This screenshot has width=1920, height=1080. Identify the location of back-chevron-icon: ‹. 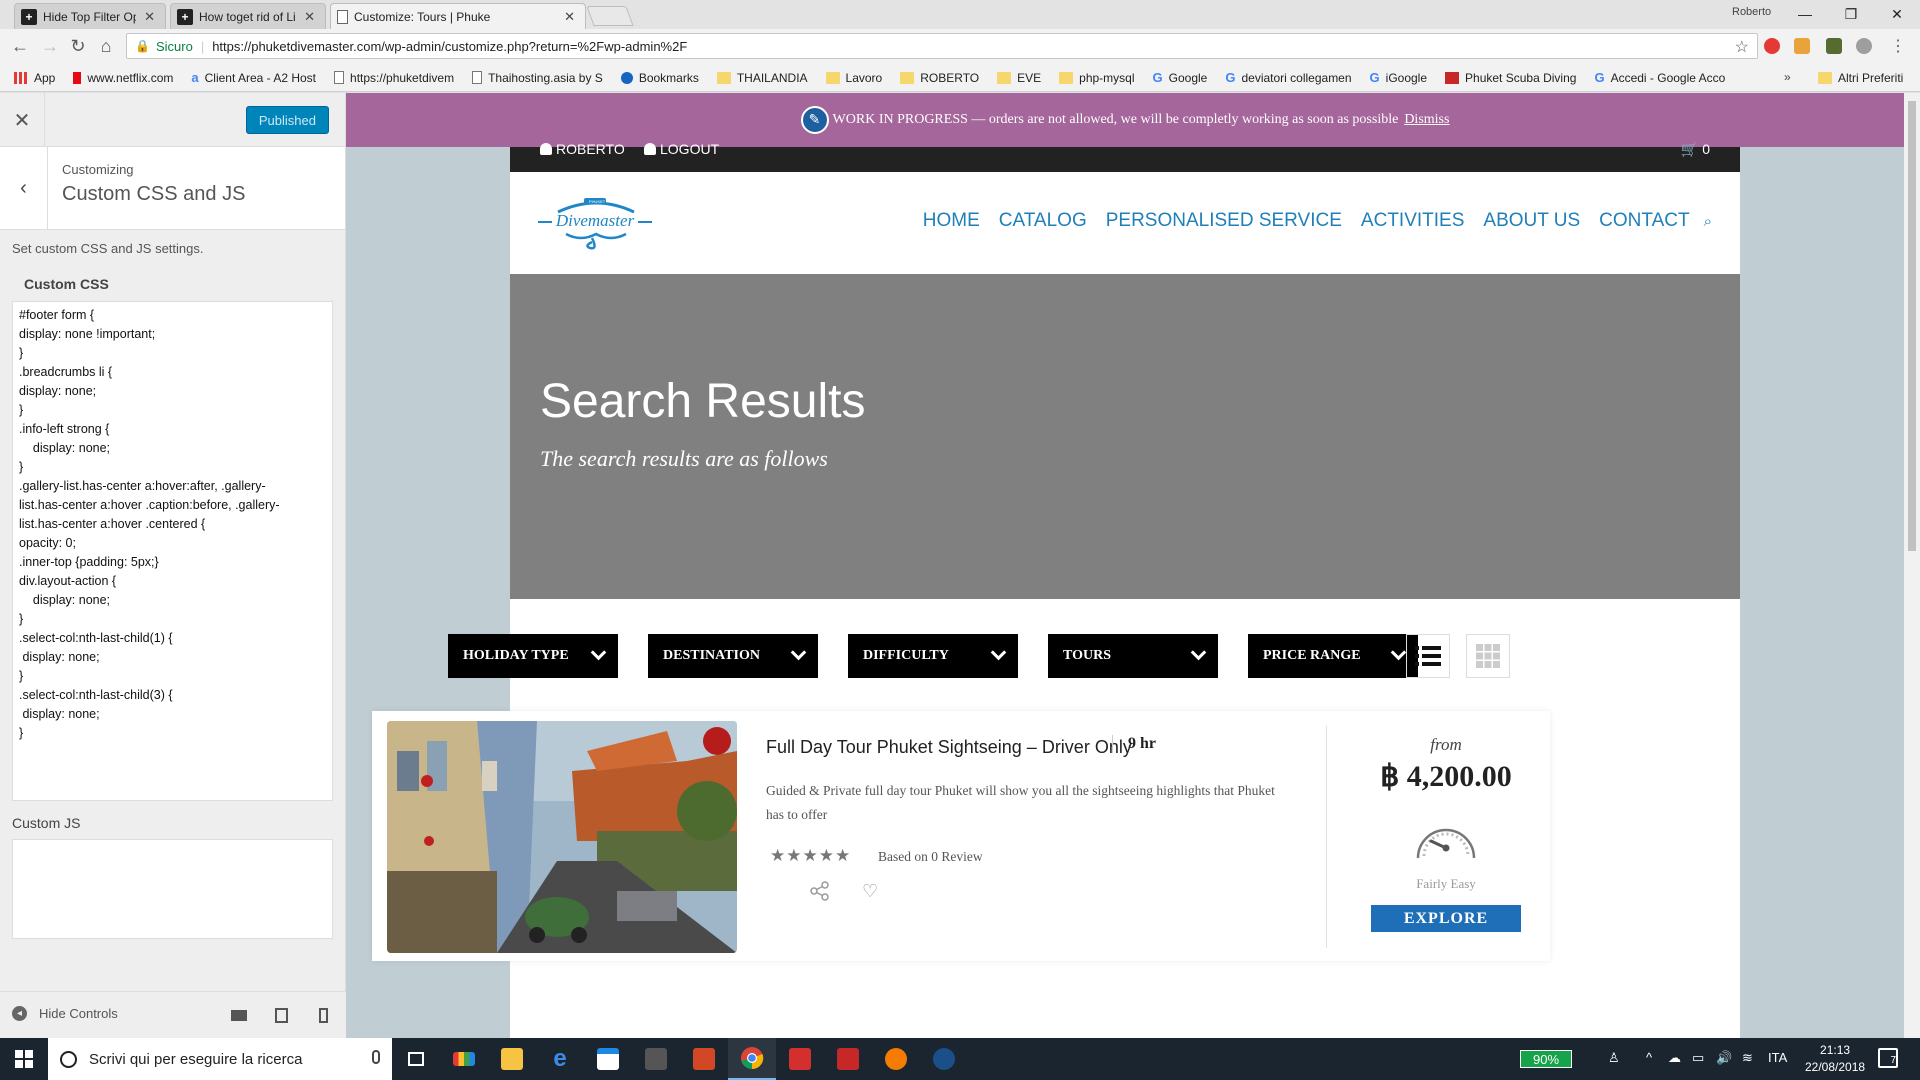
(24, 188).